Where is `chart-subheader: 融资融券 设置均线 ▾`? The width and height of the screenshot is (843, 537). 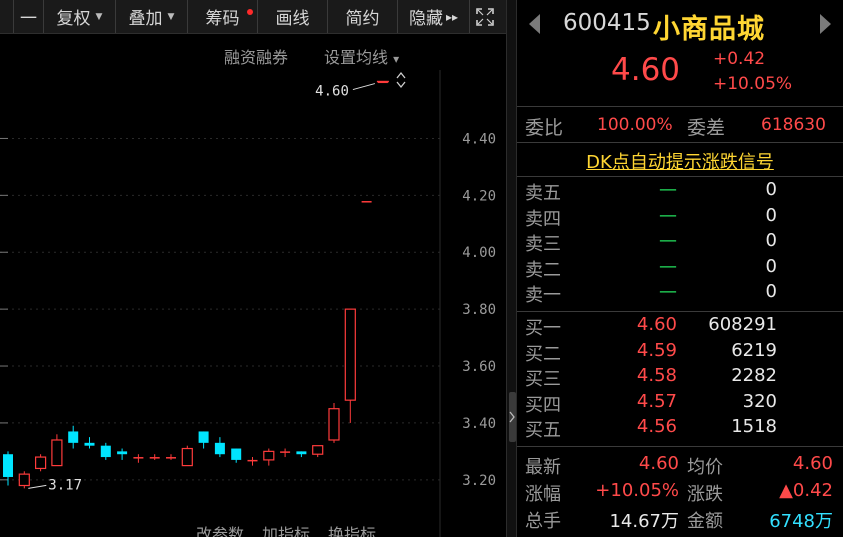
chart-subheader: 融资融券 设置均线 ▾ is located at coordinates (254, 55).